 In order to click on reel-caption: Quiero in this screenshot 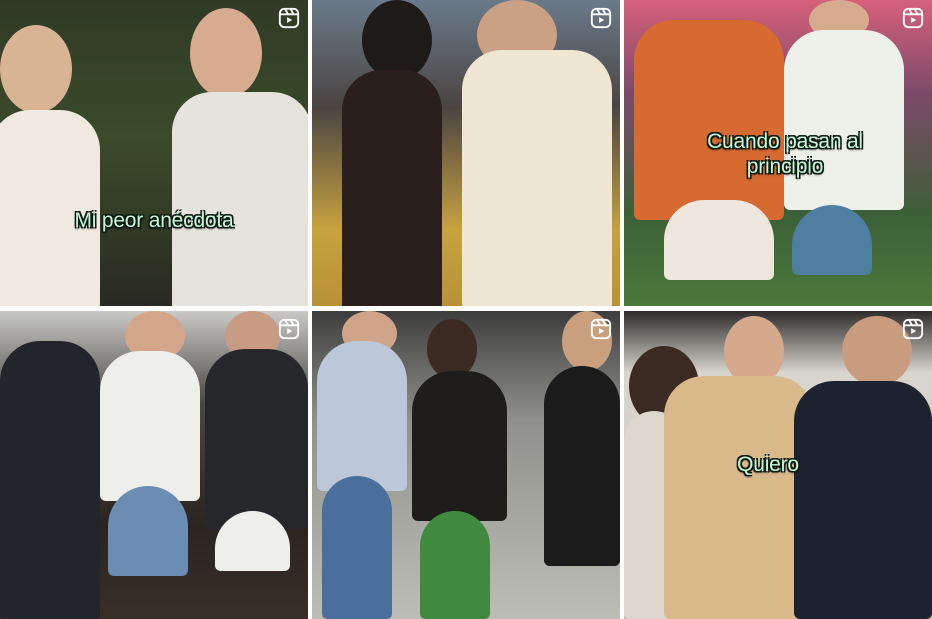, I will do `click(768, 464)`.